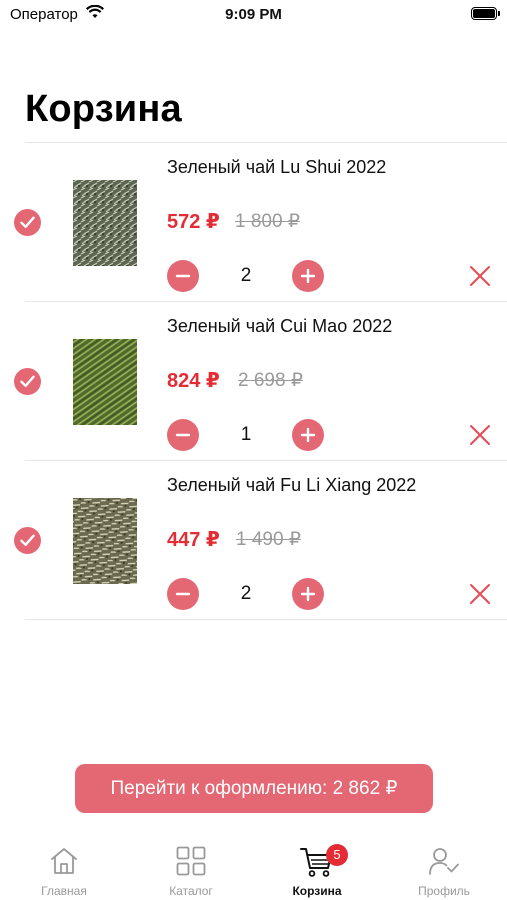 Image resolution: width=507 pixels, height=900 pixels. Describe the element at coordinates (193, 222) in the screenshot. I see `product-price: 572 ₽` at that location.